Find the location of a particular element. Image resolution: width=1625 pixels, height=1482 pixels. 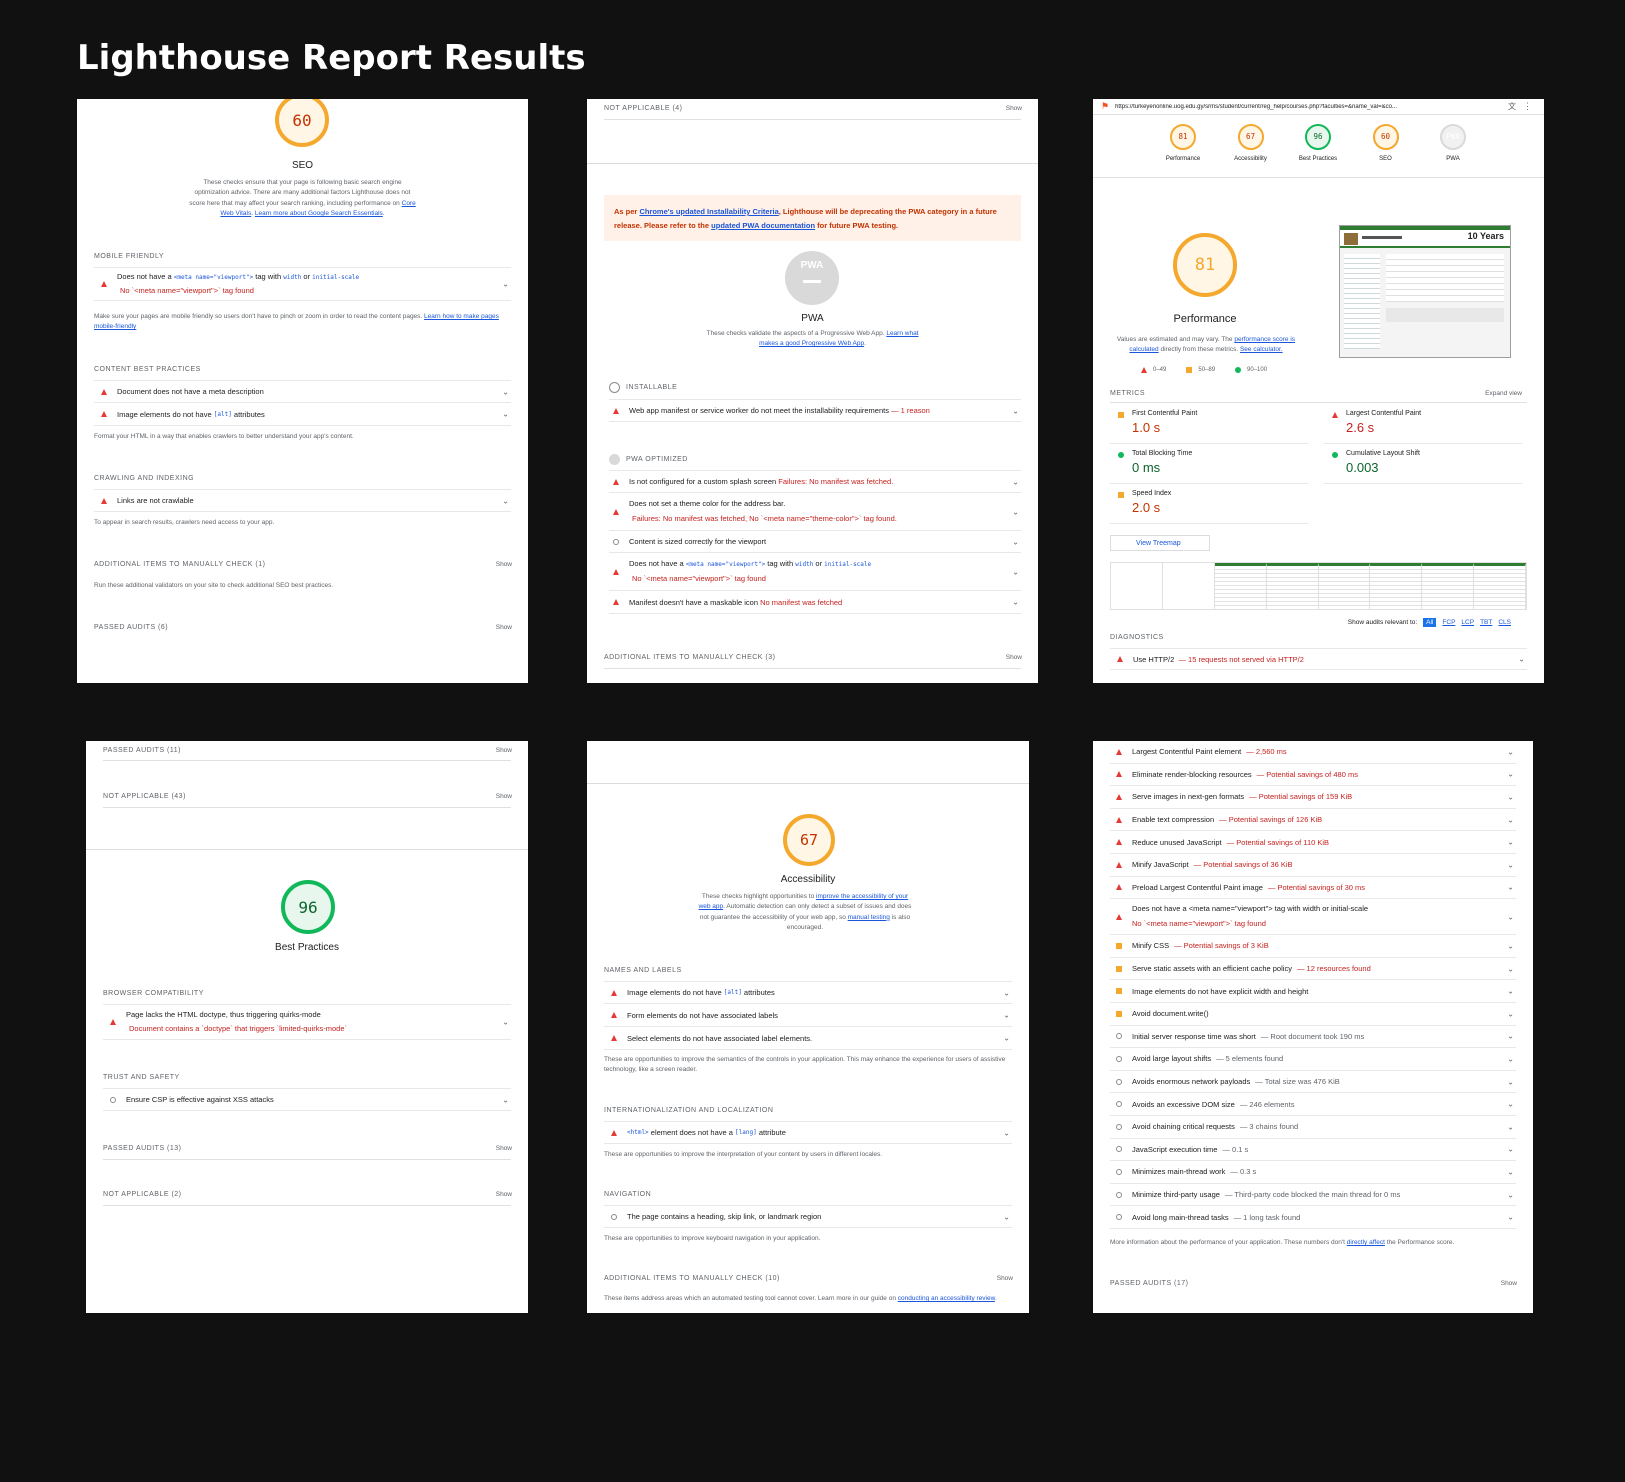

diagnostic-row: Avoid document.write() ⌄ is located at coordinates (1313, 1014).